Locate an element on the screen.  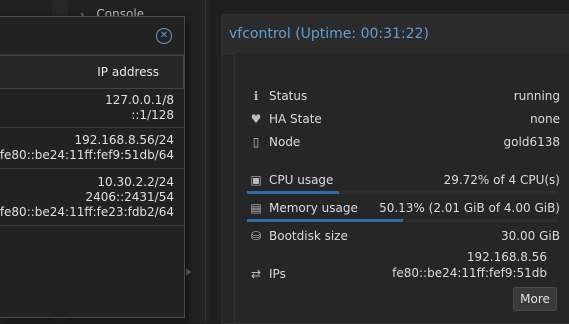
panel-header: vfcontrol (Uptime: 00:31:22) is located at coordinates (395, 34).